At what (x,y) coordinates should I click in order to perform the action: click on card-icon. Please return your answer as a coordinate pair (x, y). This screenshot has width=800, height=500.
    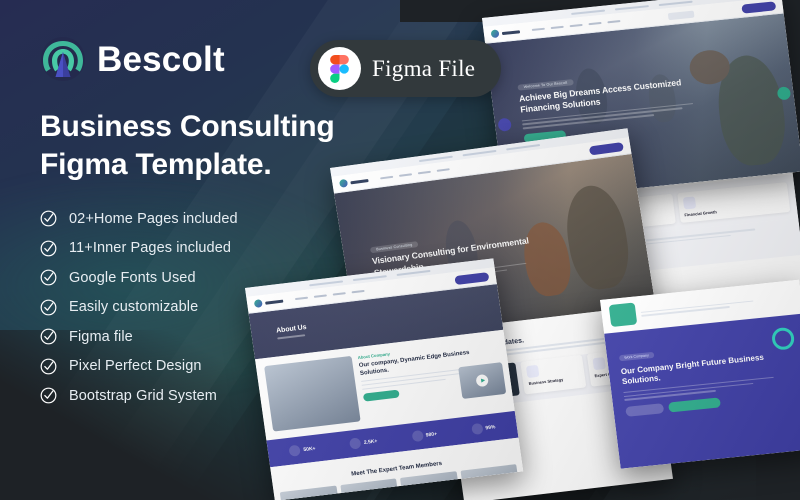
    Looking at the image, I should click on (689, 203).